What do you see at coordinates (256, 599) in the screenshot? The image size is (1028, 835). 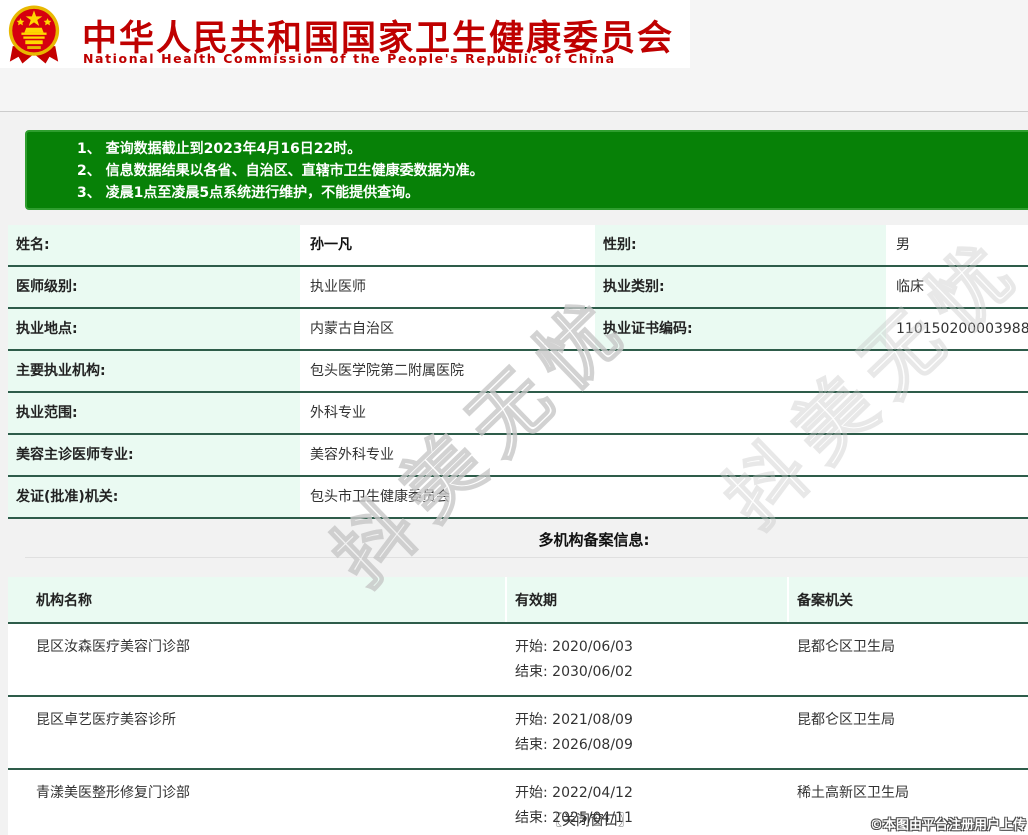 I see `column-header-org: 机构名称` at bounding box center [256, 599].